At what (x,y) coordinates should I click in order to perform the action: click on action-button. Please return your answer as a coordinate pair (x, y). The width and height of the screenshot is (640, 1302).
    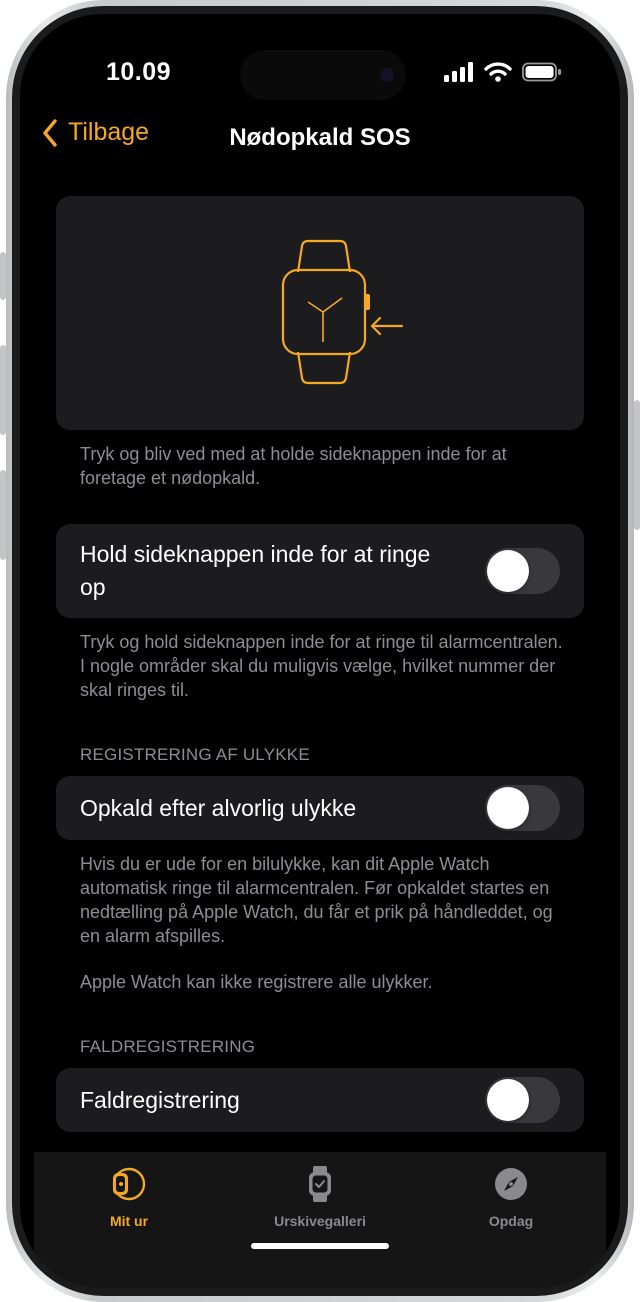
    Looking at the image, I should click on (3, 276).